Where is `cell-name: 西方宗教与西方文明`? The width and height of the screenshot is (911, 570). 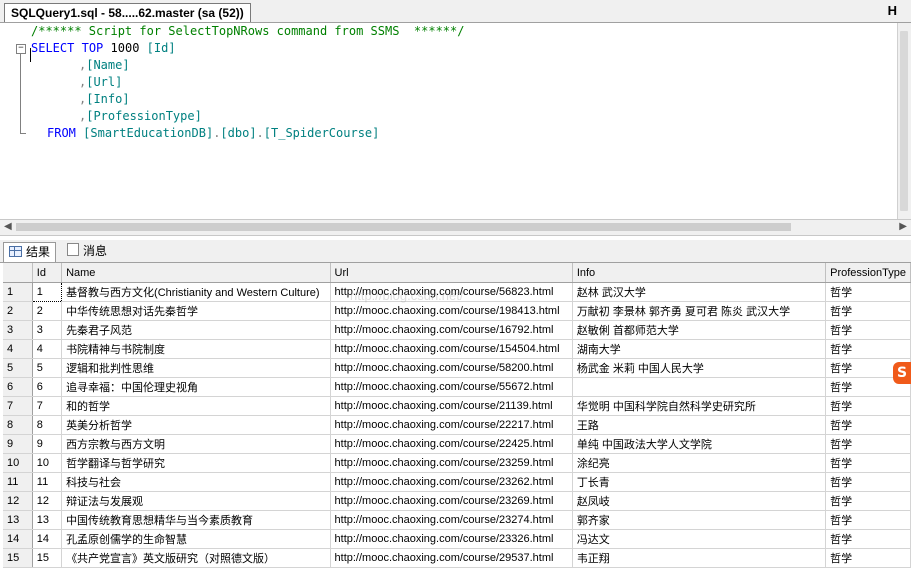
cell-name: 西方宗教与西方文明 is located at coordinates (196, 444).